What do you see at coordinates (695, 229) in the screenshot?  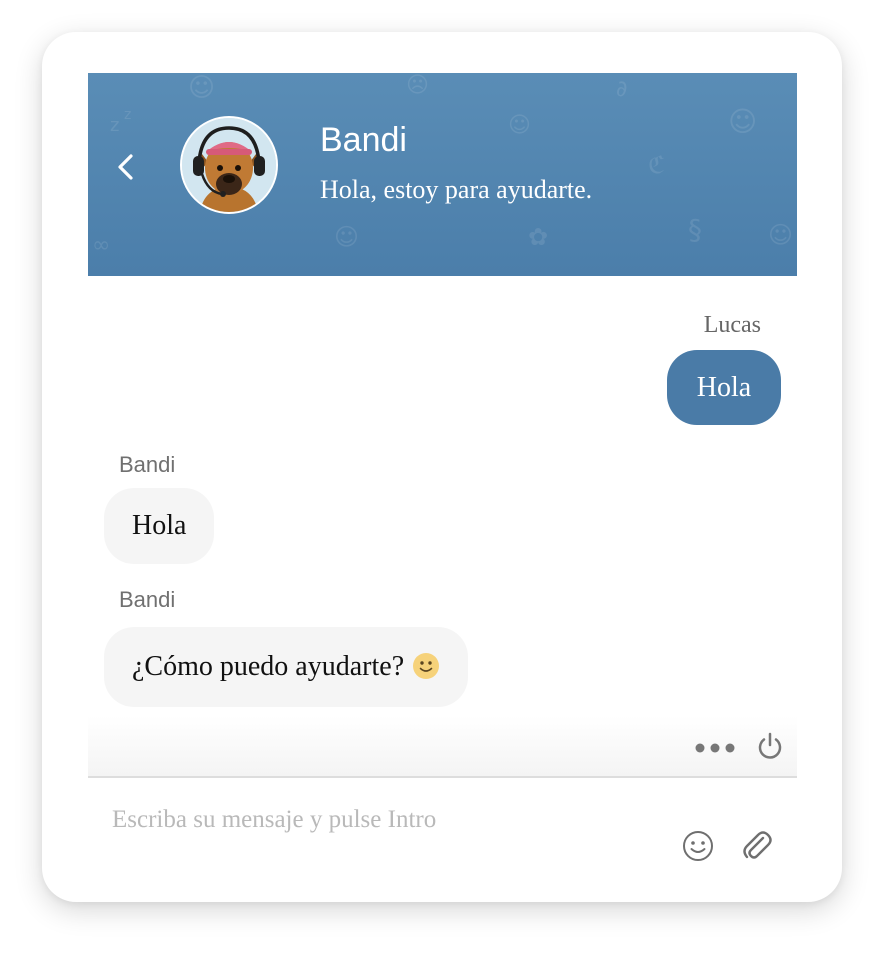 I see `header-doodle: §` at bounding box center [695, 229].